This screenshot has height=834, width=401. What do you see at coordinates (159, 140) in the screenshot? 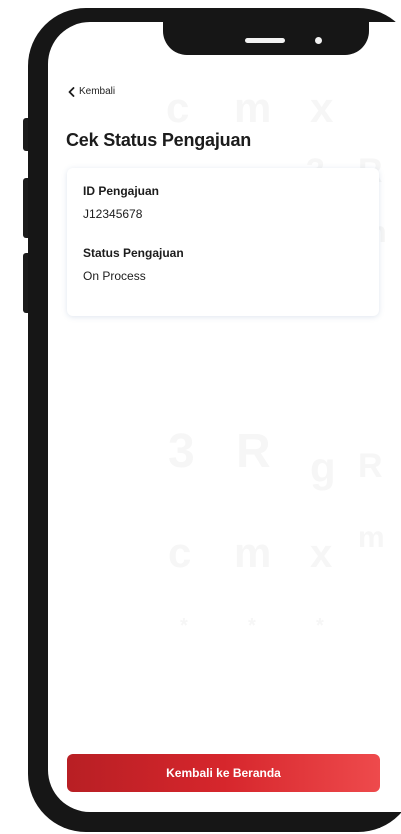
I see `page-title: Cek Status Pengajuan` at bounding box center [159, 140].